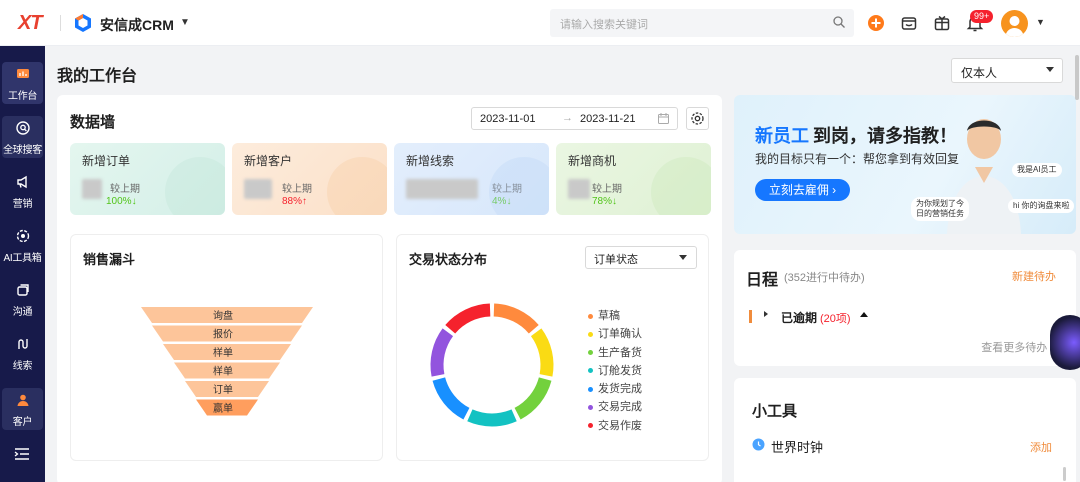  Describe the element at coordinates (430, 161) in the screenshot. I see `stat-card-title: 新增线索` at that location.